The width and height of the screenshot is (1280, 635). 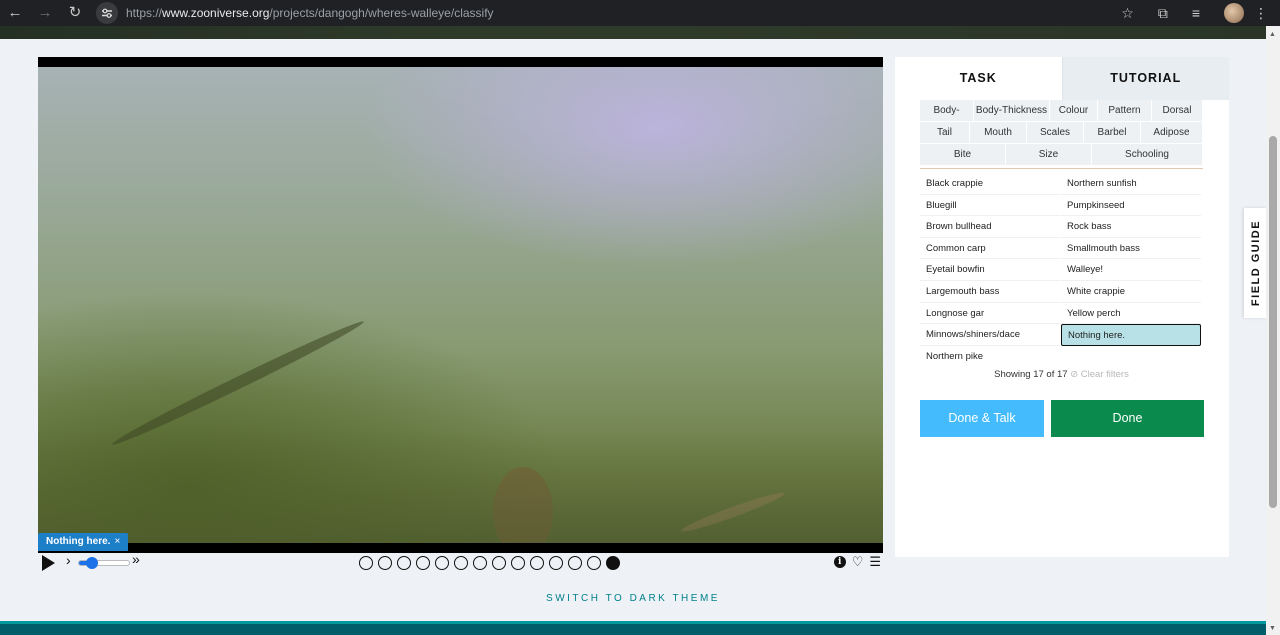 I want to click on filter-schooling: Schooling, so click(x=1147, y=155).